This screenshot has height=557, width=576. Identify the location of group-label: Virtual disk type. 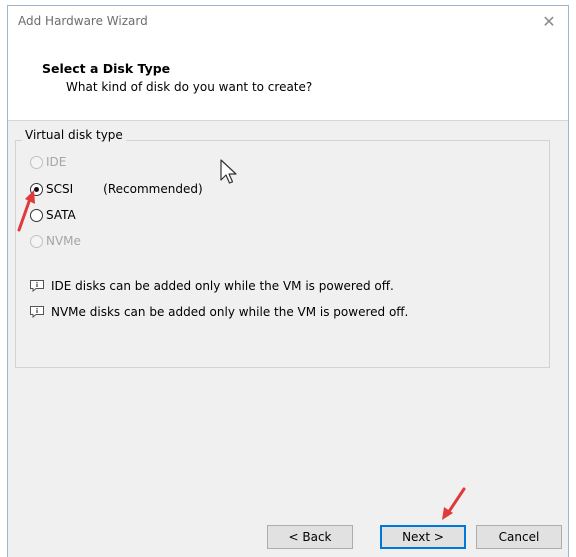
(74, 135).